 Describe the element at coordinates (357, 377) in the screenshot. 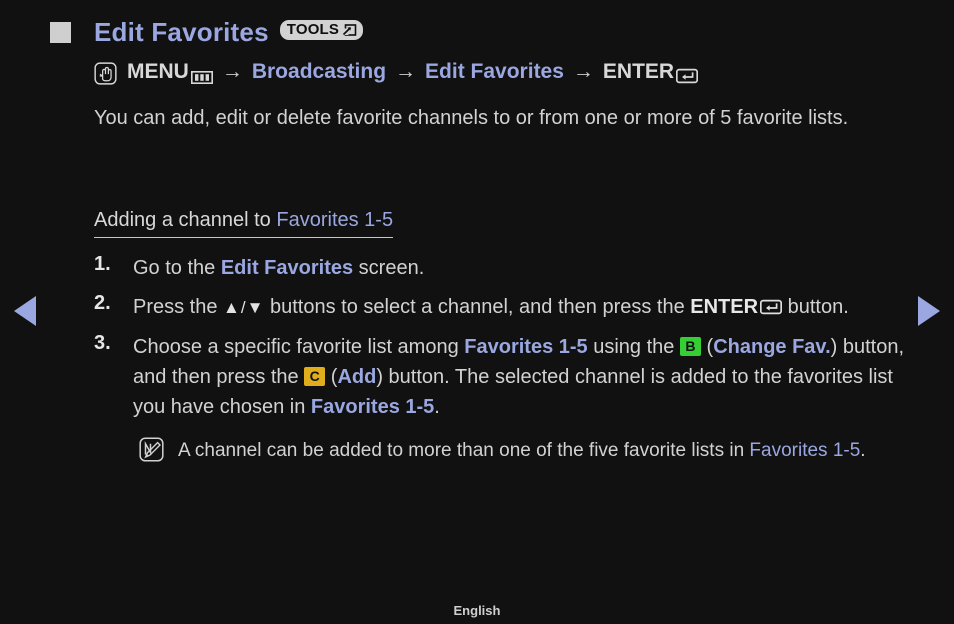

I see `add-label: Add` at that location.